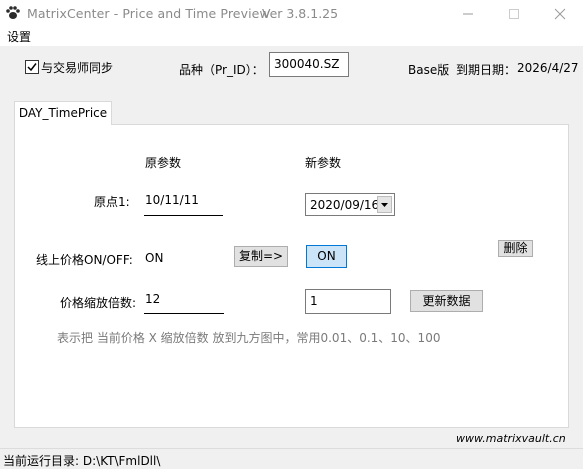  I want to click on online-toggle-button: ON, so click(326, 256).